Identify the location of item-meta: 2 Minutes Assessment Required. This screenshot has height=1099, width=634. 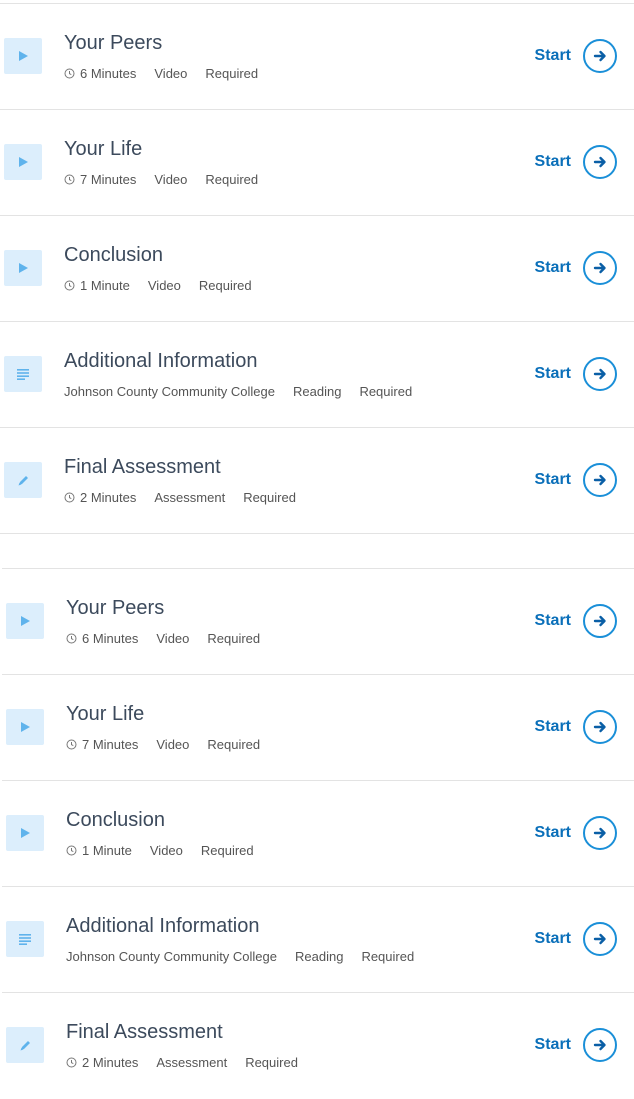
(182, 1062).